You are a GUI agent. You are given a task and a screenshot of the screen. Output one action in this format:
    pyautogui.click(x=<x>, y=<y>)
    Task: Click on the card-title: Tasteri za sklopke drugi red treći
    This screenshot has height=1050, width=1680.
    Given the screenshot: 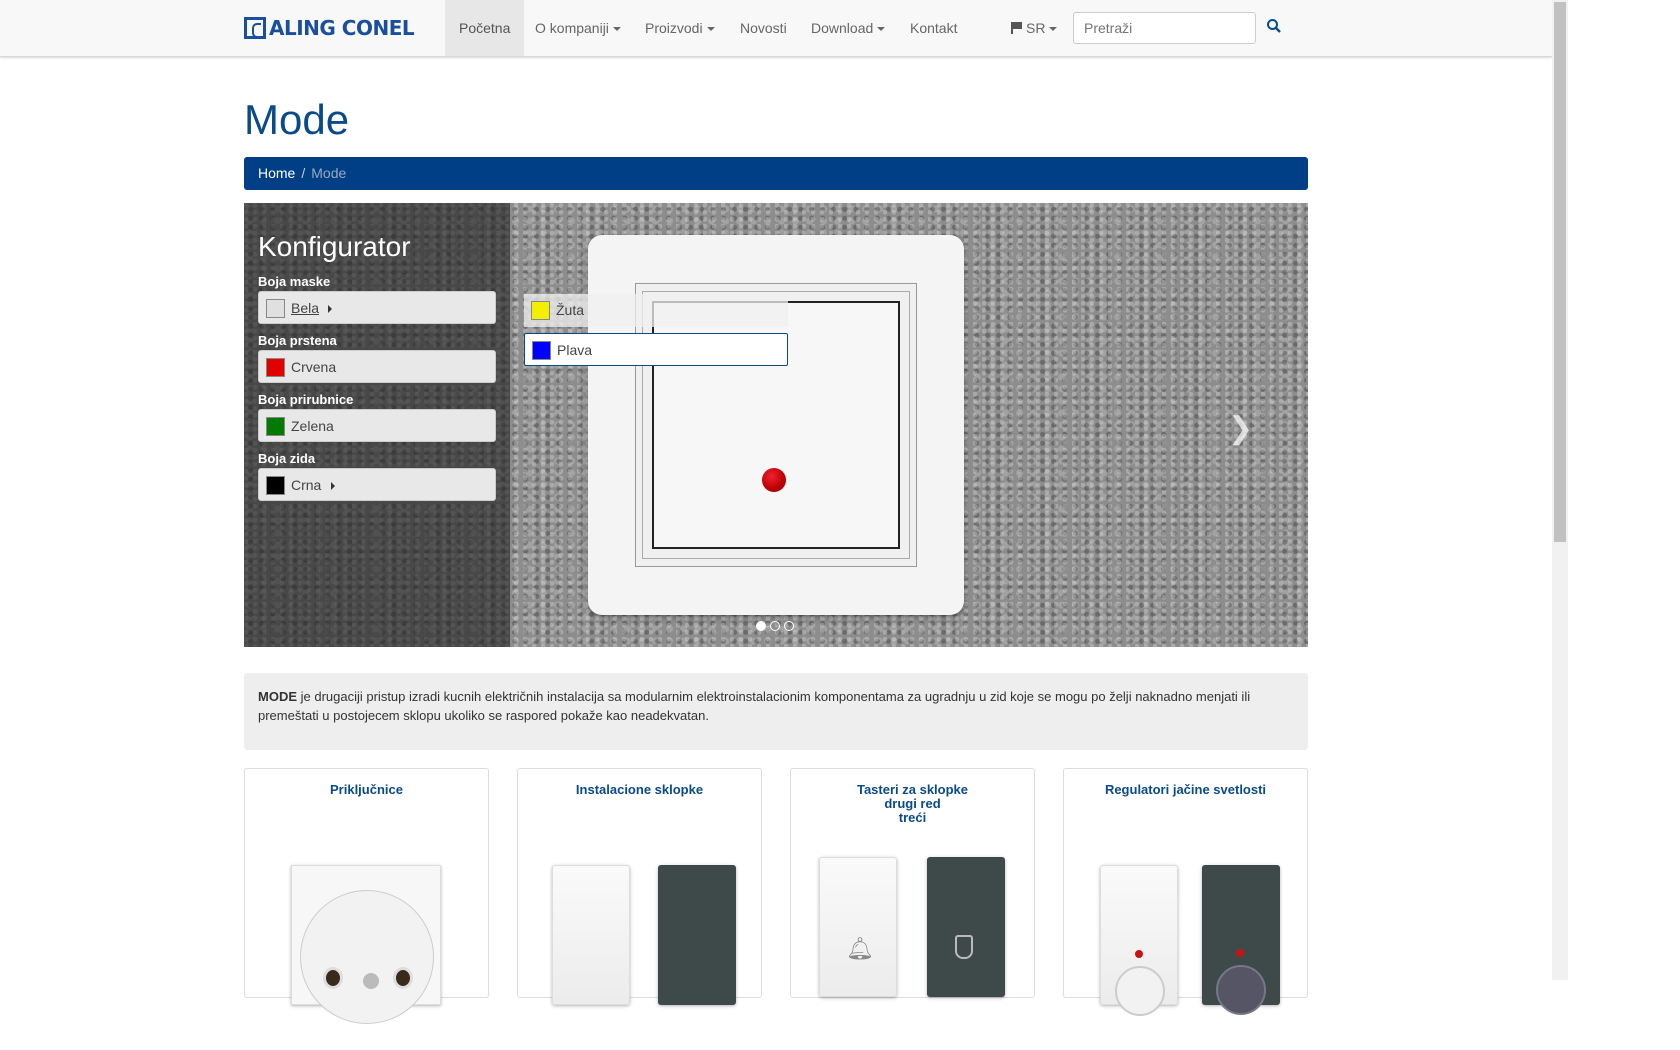 What is the action you would take?
    pyautogui.click(x=912, y=804)
    